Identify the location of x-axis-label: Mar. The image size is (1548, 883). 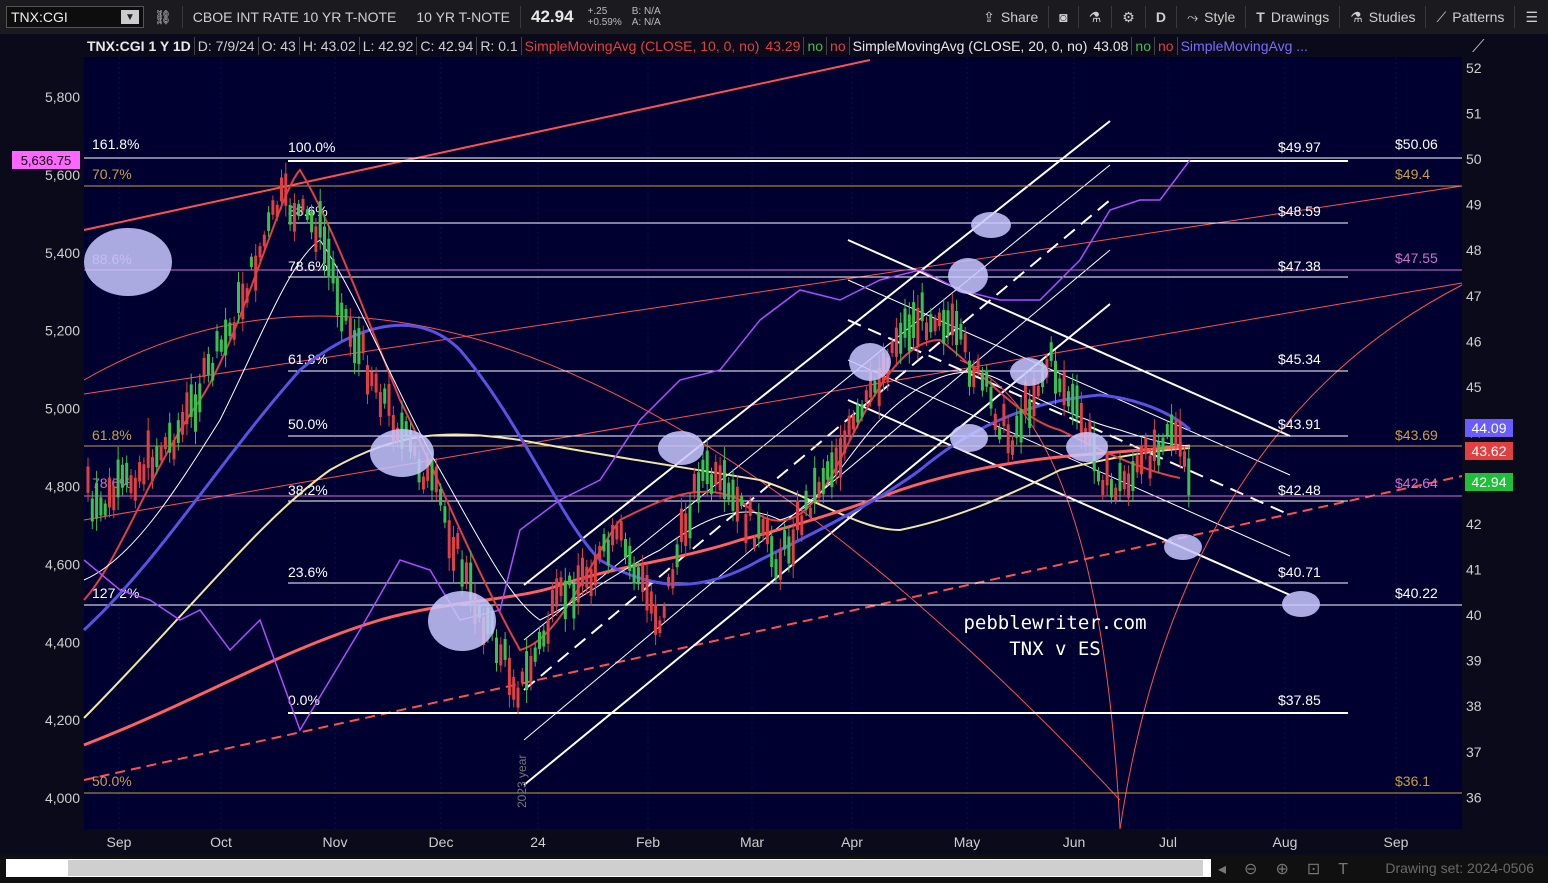
(752, 842).